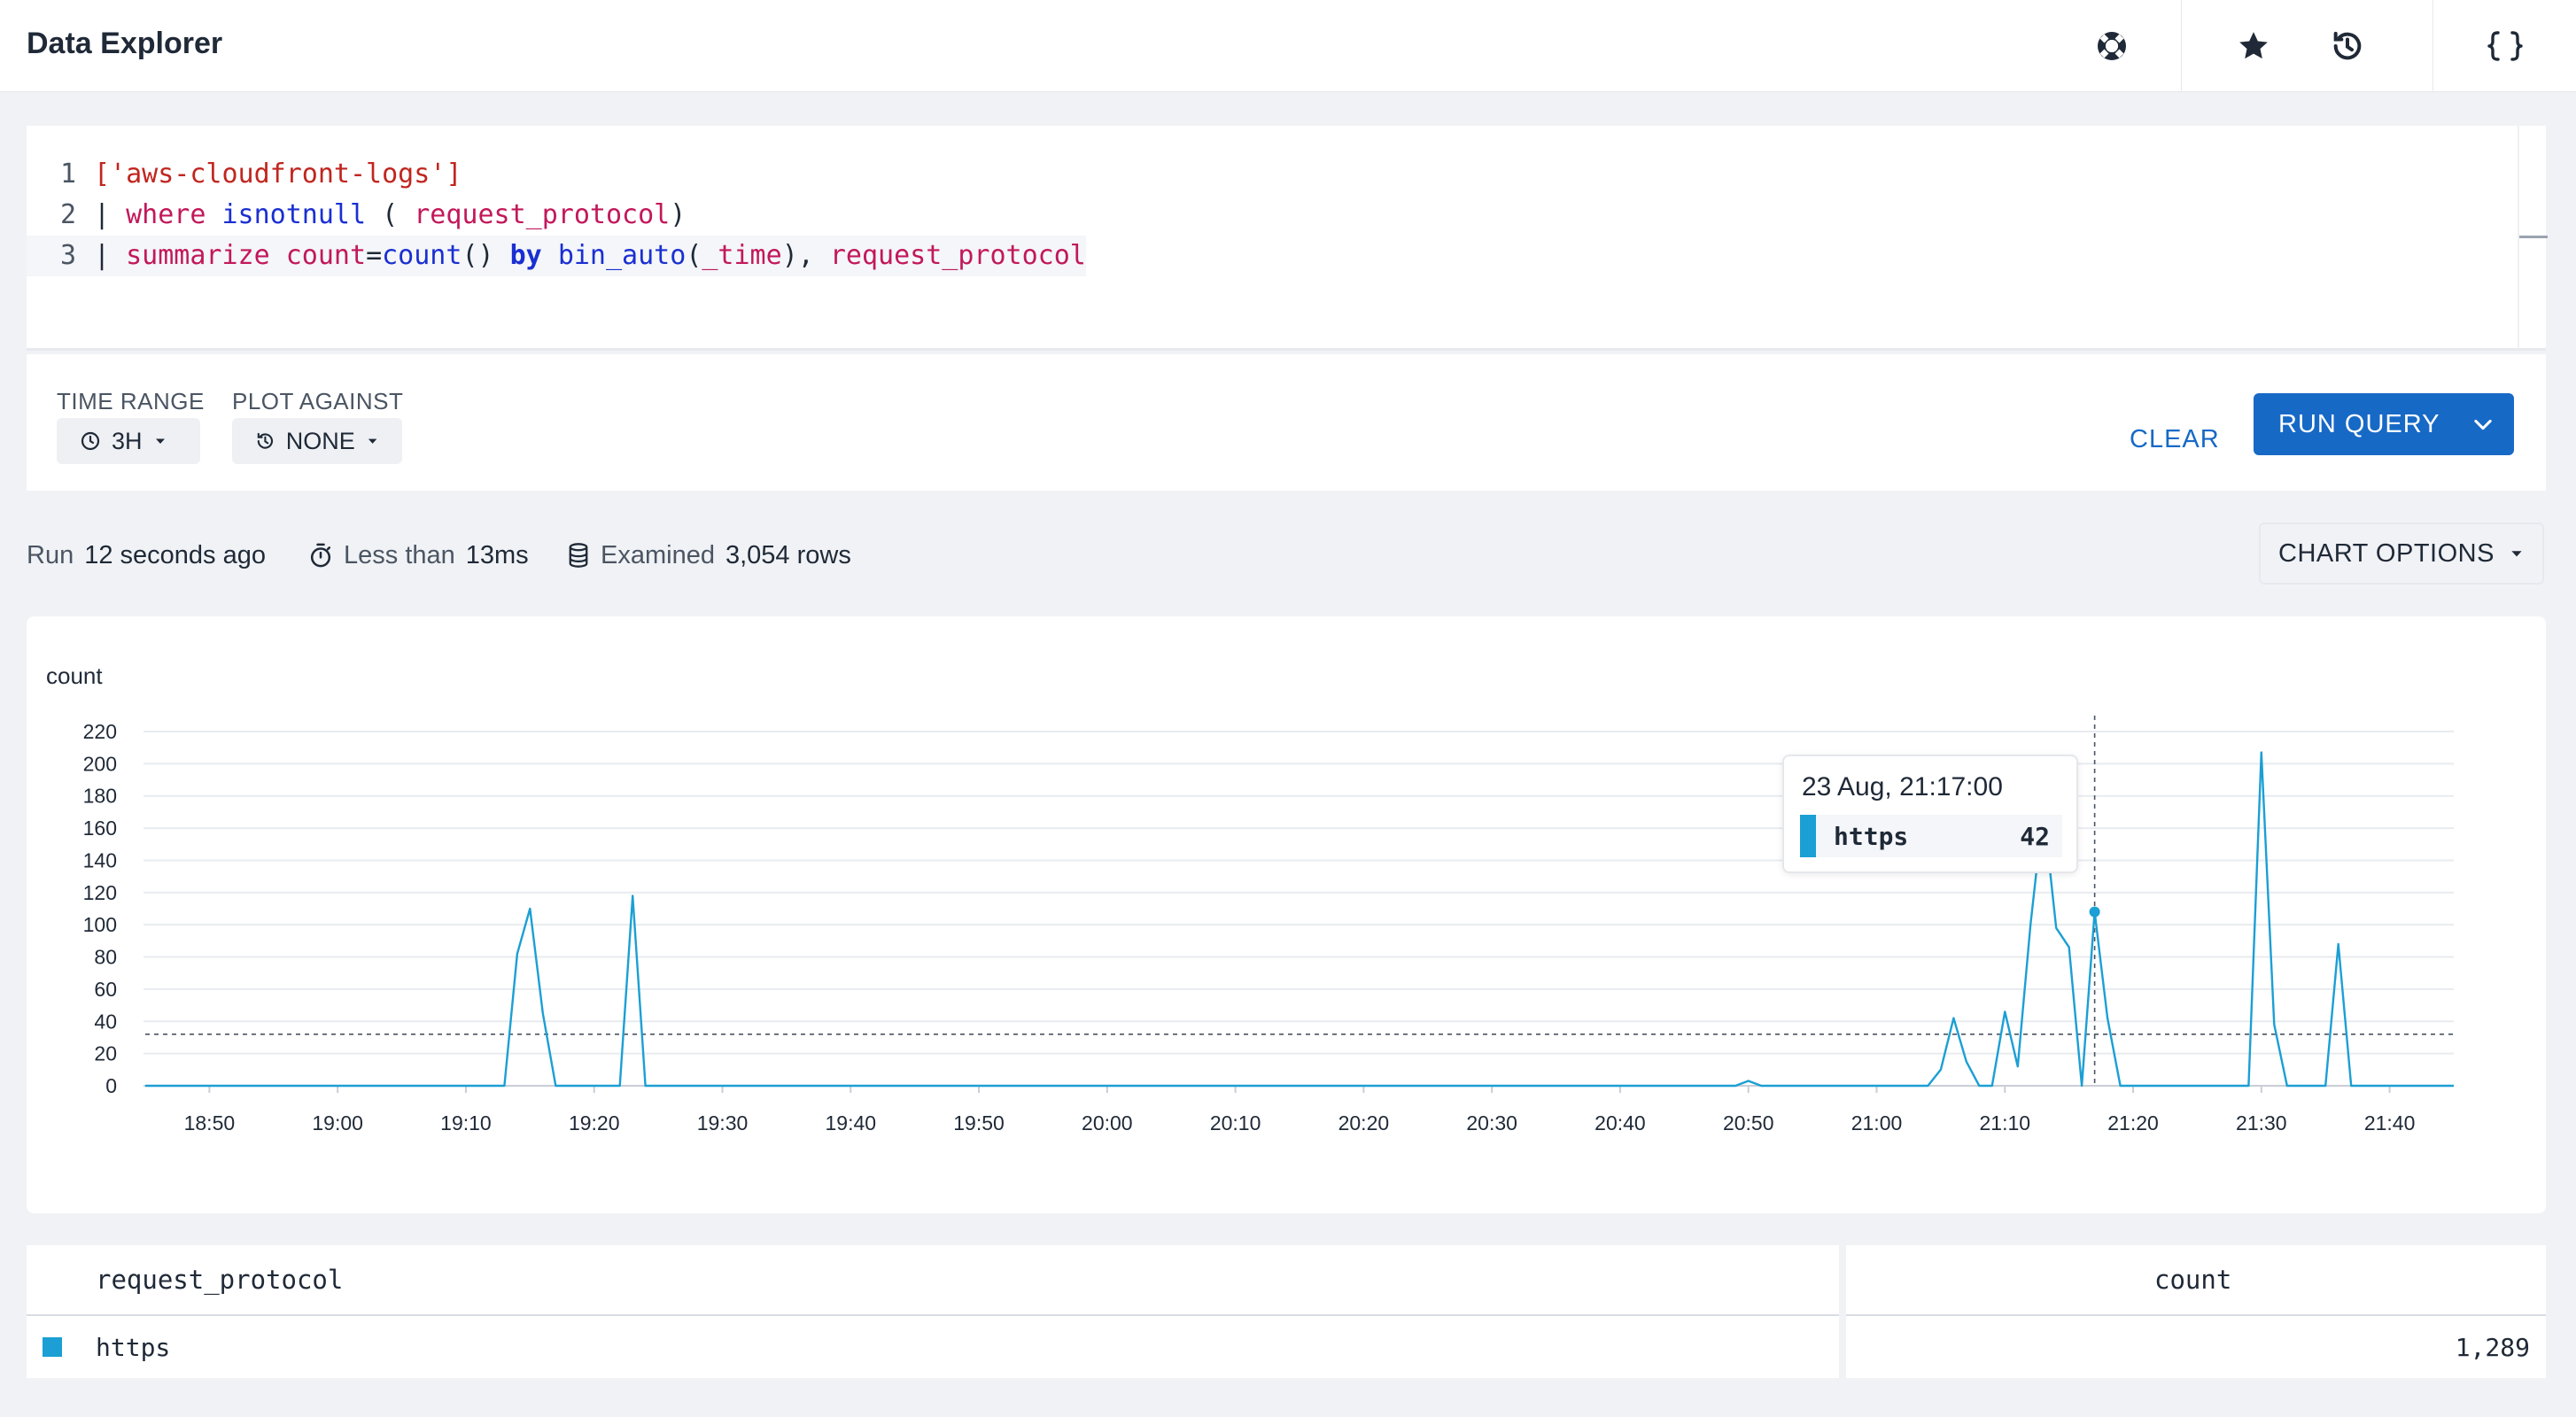 The height and width of the screenshot is (1417, 2576). Describe the element at coordinates (198, 255) in the screenshot. I see `code-token: summarize` at that location.